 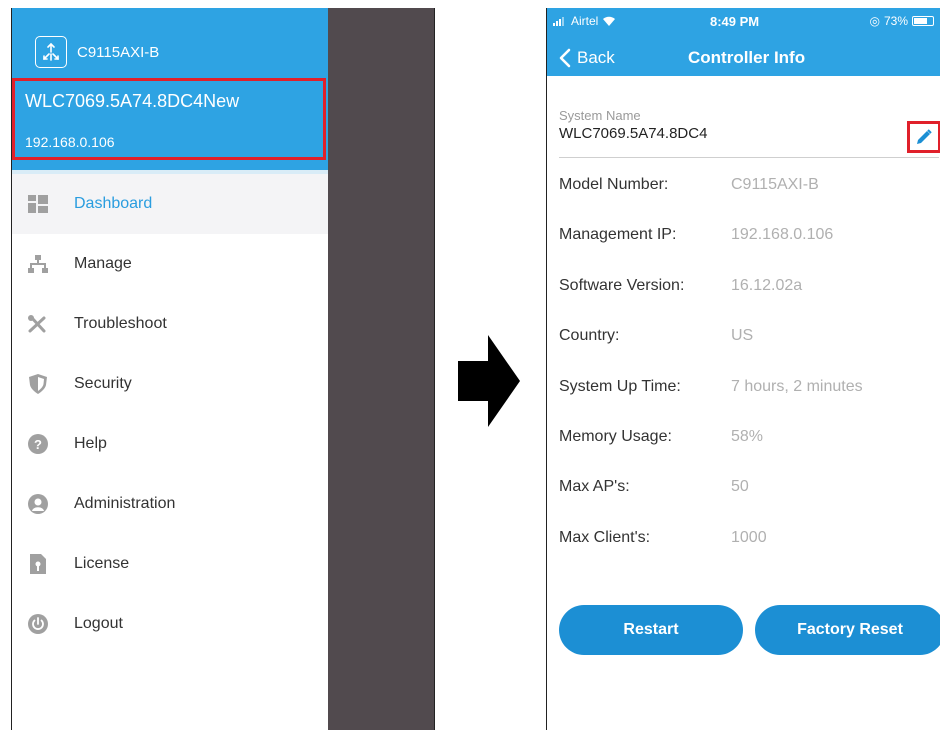 What do you see at coordinates (170, 444) in the screenshot?
I see `menu-item-help: ? Help` at bounding box center [170, 444].